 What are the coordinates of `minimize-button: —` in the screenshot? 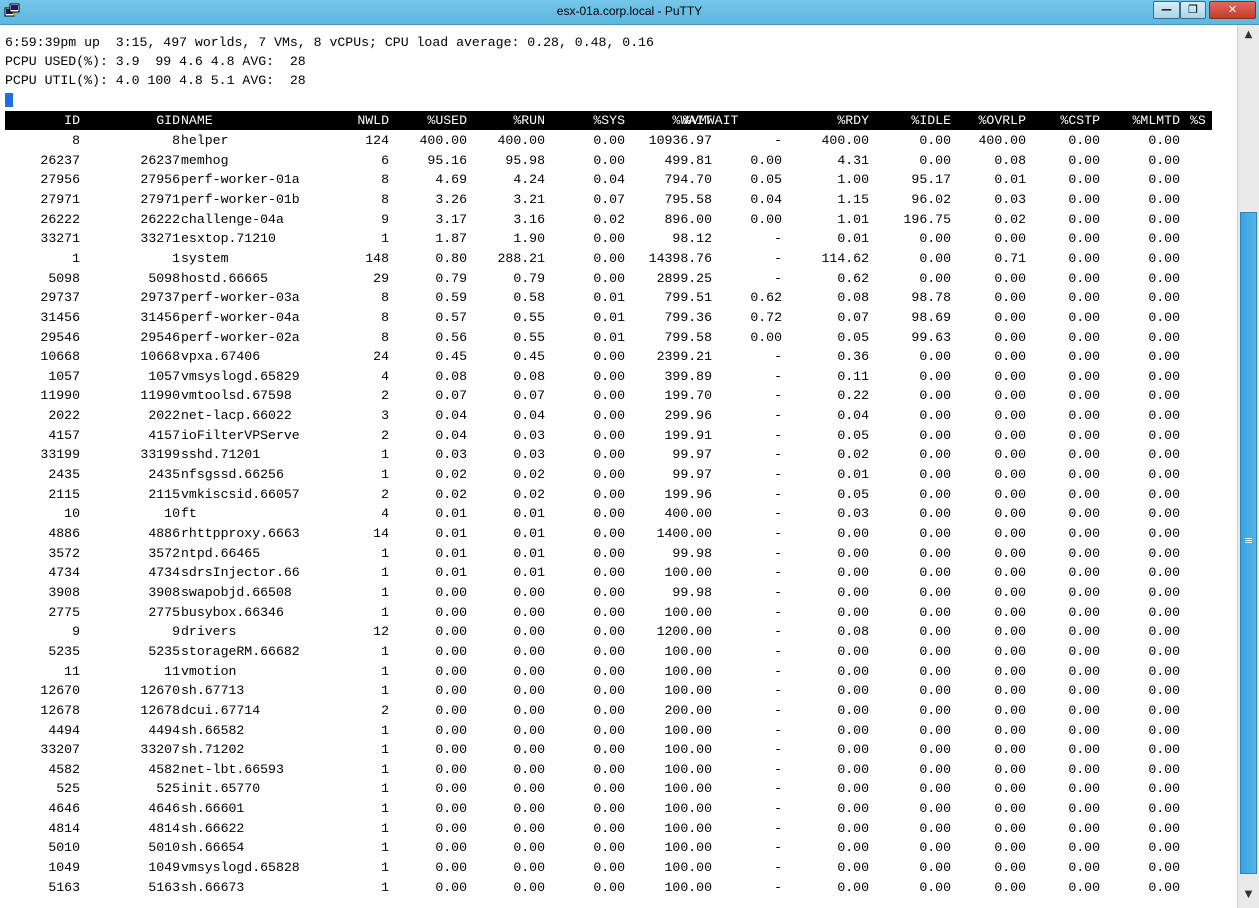 It's located at (1166, 10).